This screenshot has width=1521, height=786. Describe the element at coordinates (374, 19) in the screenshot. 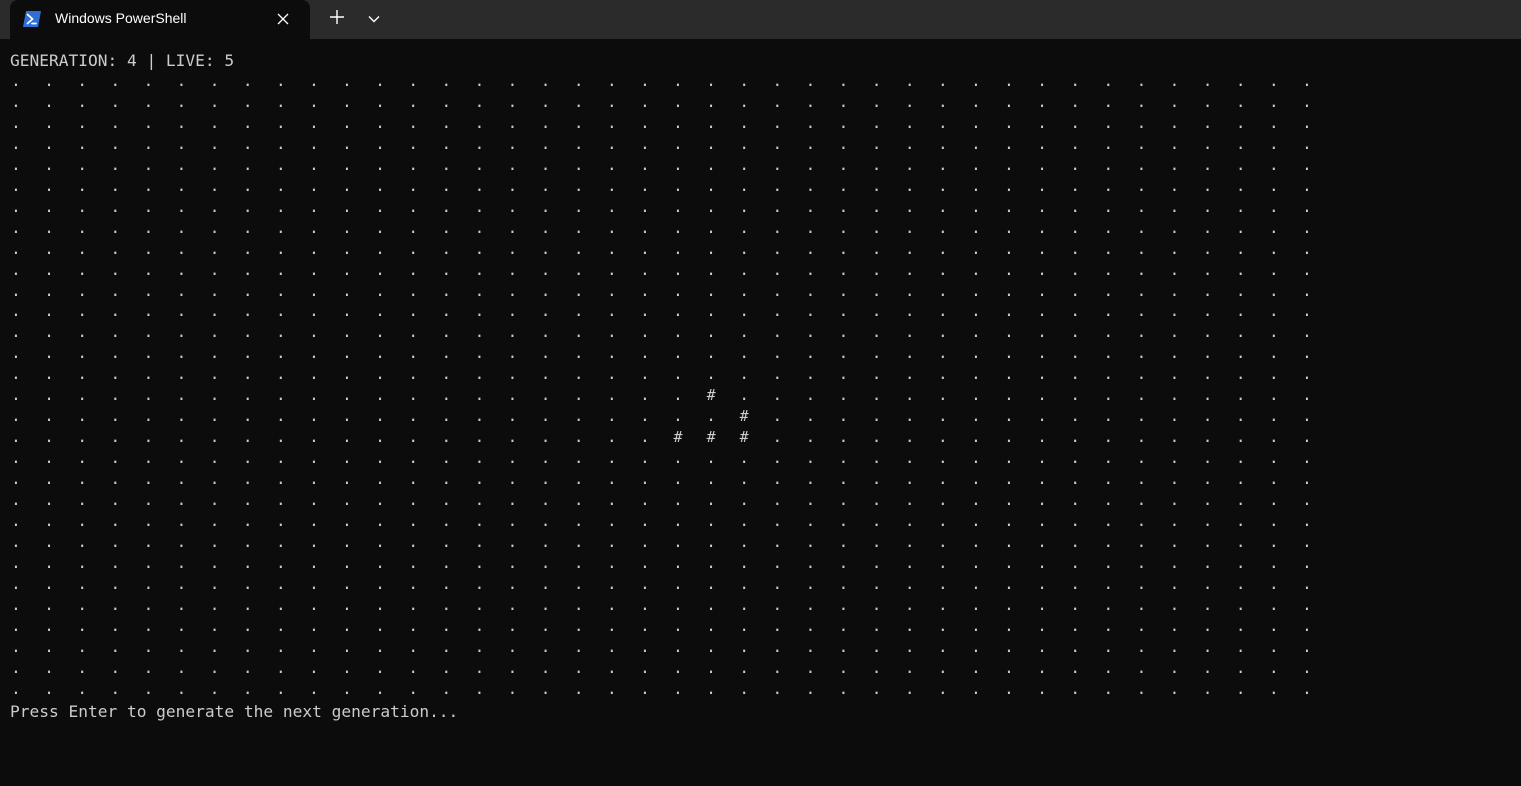

I see `tab-dropdown-button` at that location.